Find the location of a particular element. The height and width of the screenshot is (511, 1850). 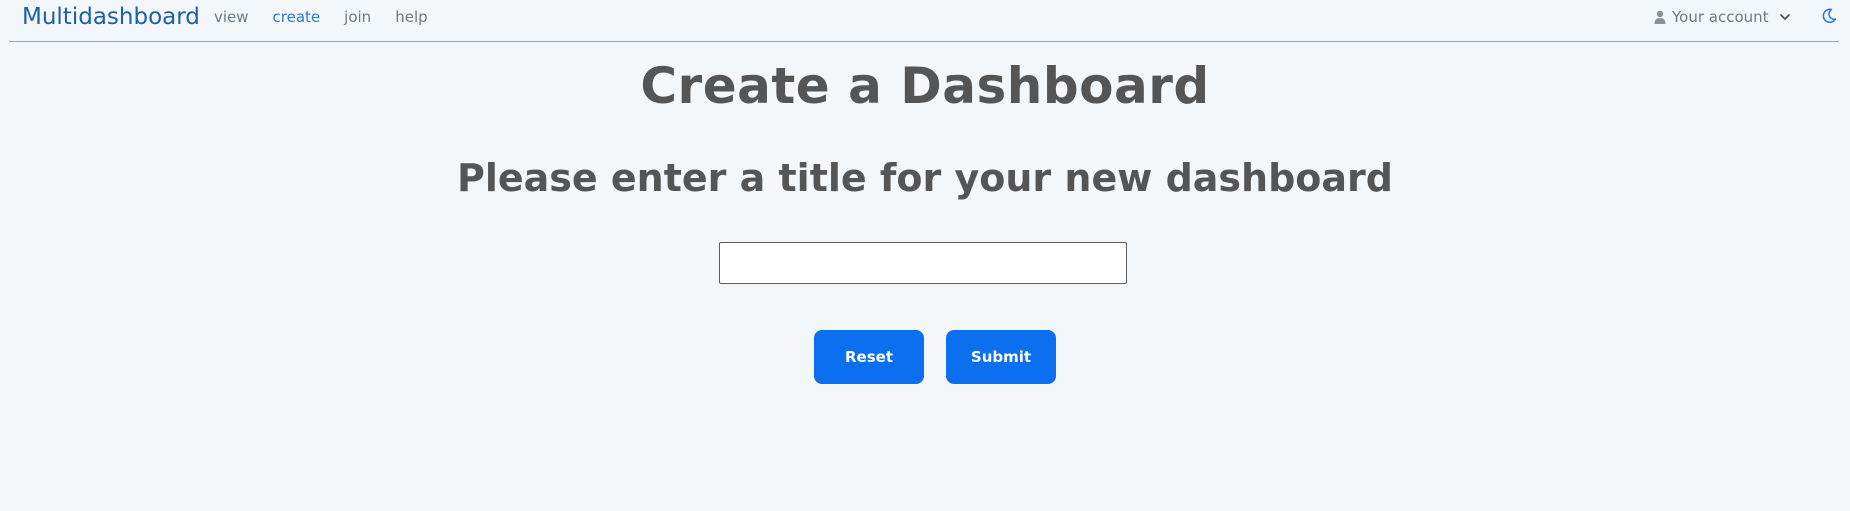

nav-link-join: join is located at coordinates (357, 17).